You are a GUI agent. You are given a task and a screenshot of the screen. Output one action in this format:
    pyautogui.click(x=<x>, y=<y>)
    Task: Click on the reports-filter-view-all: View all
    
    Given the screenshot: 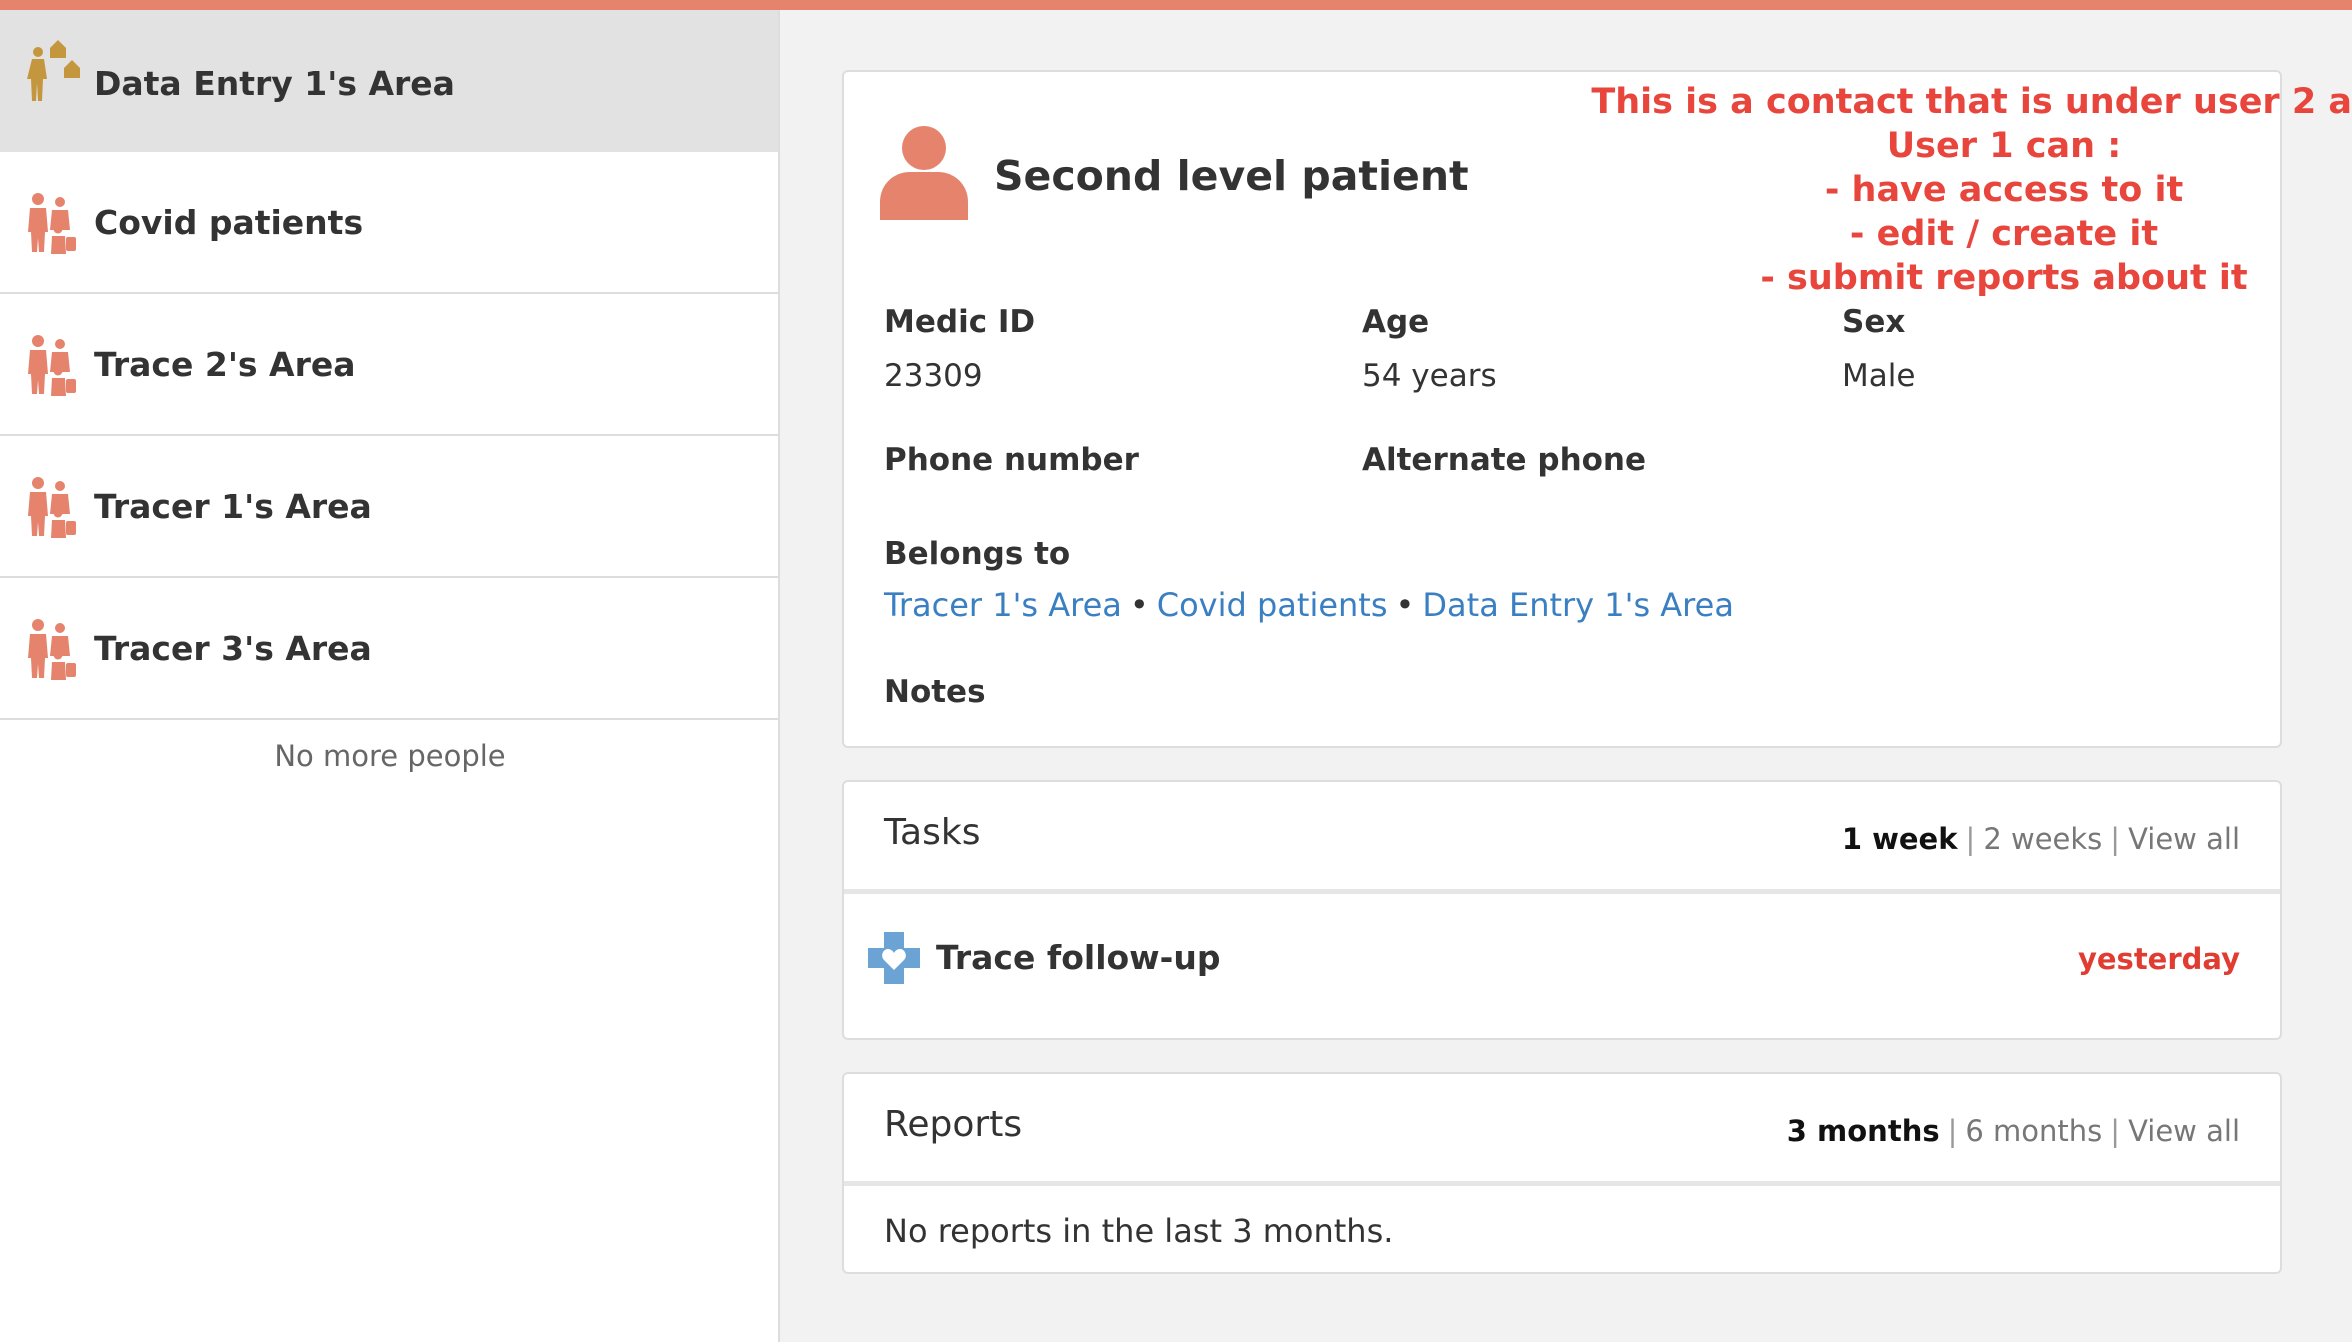 What is the action you would take?
    pyautogui.click(x=2184, y=1131)
    